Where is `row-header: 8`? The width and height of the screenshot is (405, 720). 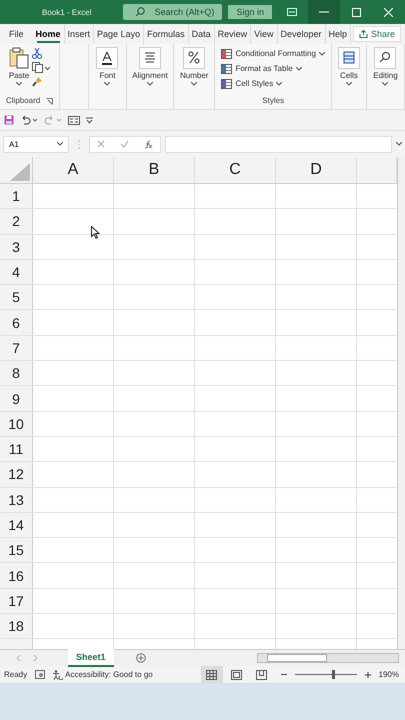
row-header: 8 is located at coordinates (16, 373).